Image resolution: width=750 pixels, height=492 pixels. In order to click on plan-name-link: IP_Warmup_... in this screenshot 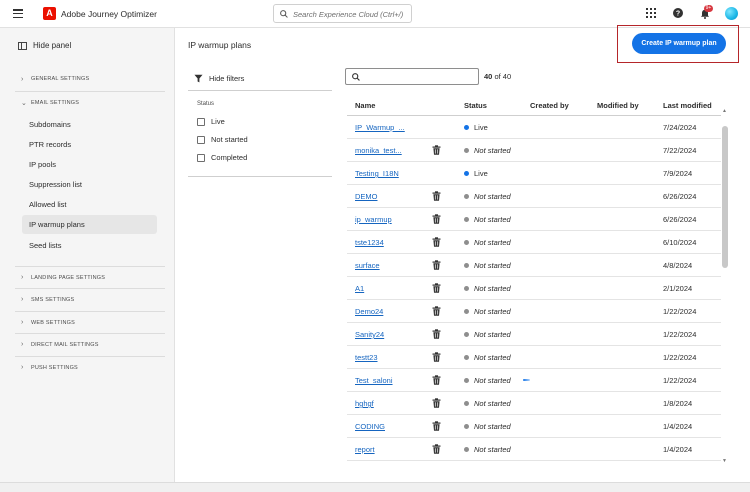, I will do `click(380, 127)`.